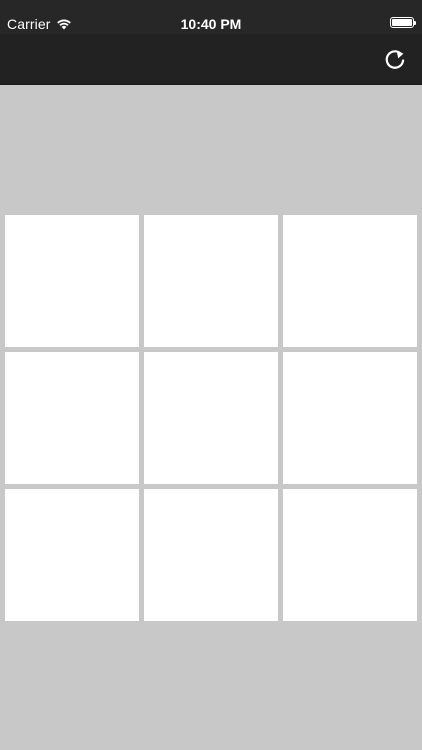 This screenshot has width=422, height=750. I want to click on refresh-icon, so click(395, 59).